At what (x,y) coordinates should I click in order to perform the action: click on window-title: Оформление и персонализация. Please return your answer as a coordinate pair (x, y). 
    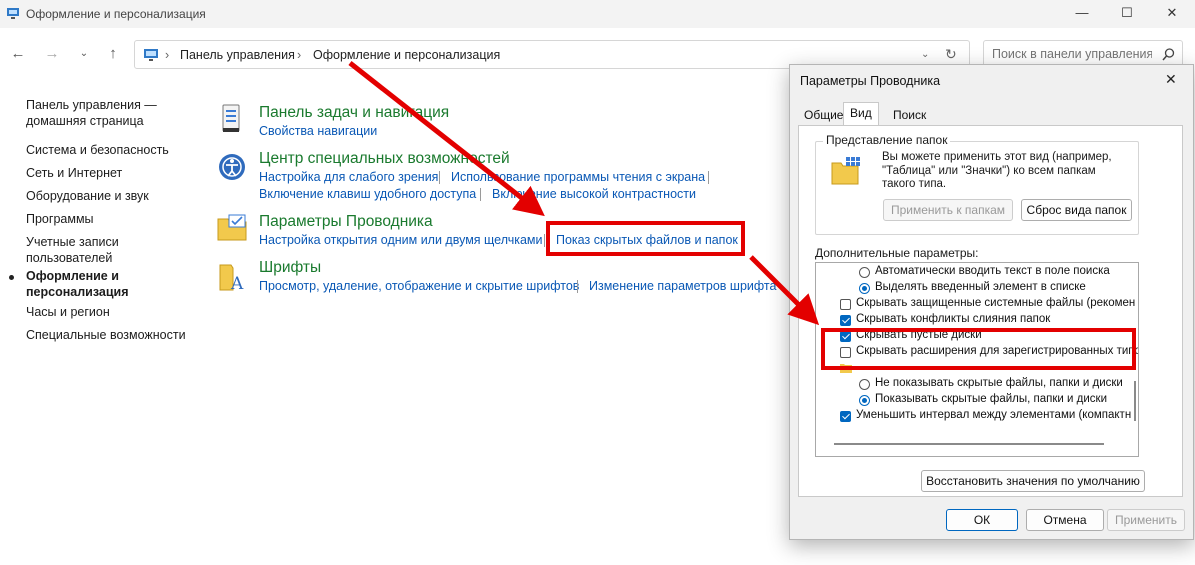
    Looking at the image, I should click on (116, 14).